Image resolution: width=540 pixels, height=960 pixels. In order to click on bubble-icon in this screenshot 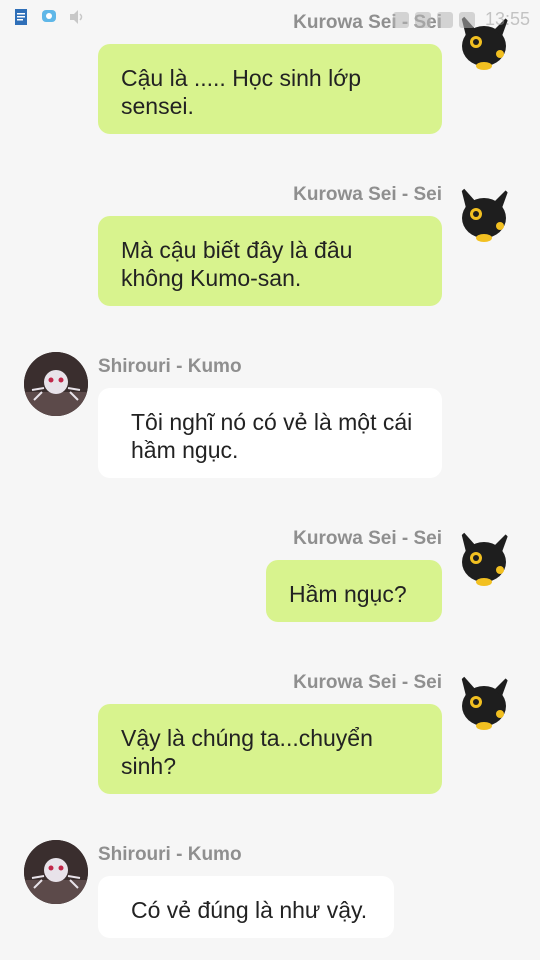, I will do `click(49, 16)`.